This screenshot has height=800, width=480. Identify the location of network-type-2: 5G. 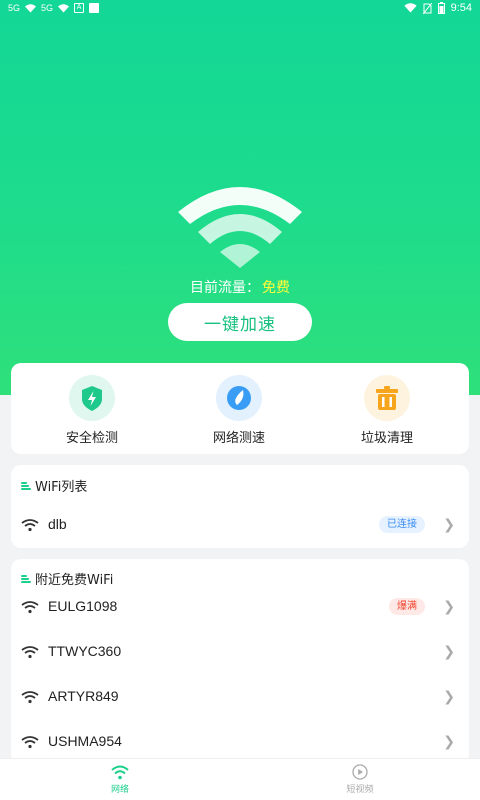
(47, 8).